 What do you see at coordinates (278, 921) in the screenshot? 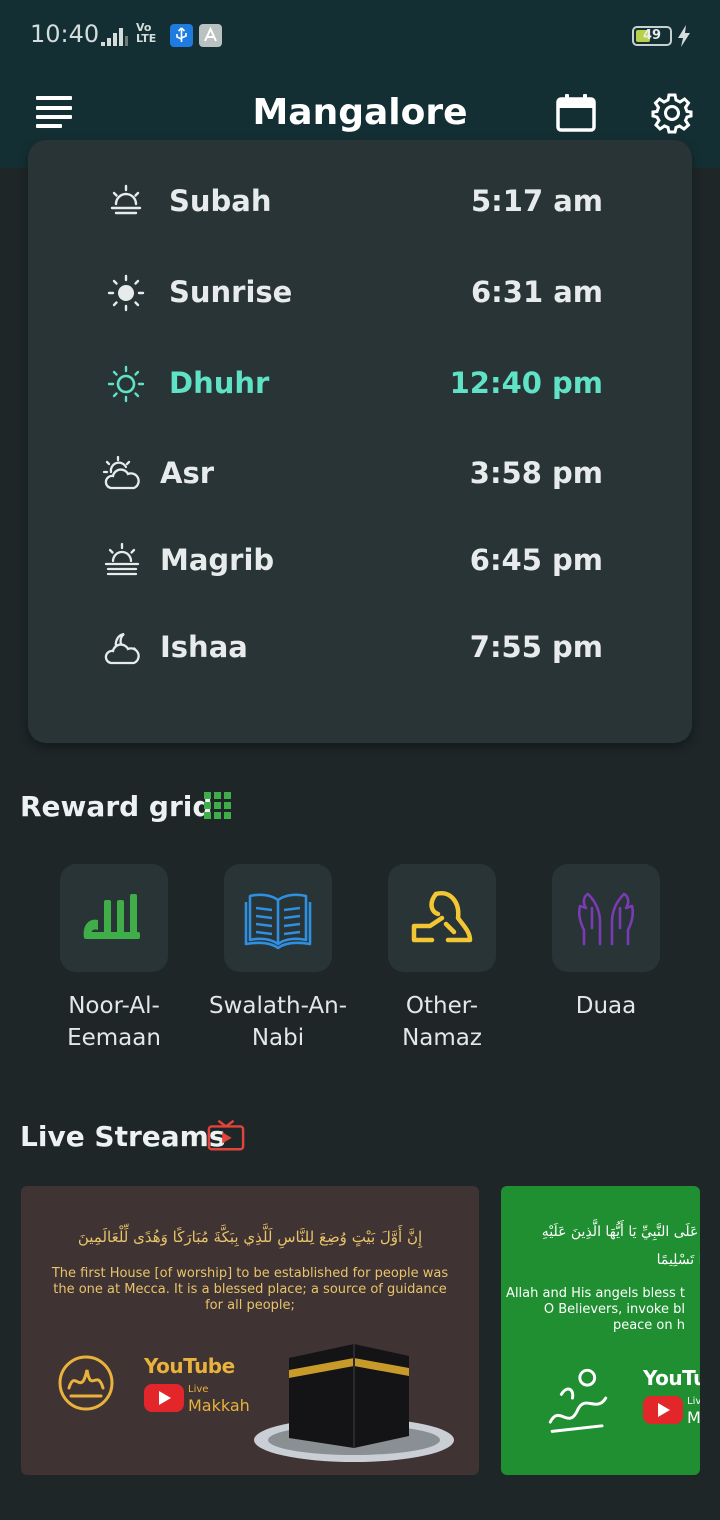
I see `open-book-icon` at bounding box center [278, 921].